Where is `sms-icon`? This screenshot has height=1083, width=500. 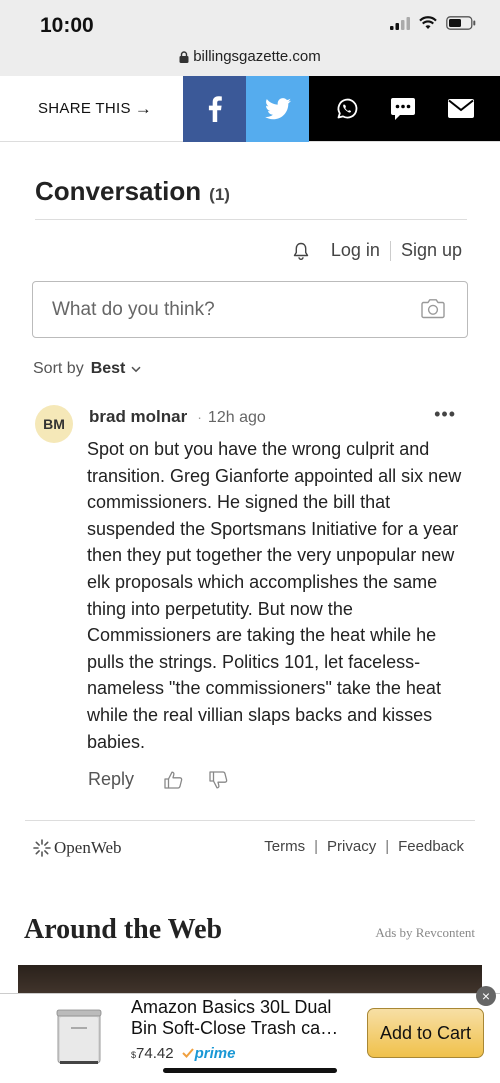
sms-icon is located at coordinates (403, 108).